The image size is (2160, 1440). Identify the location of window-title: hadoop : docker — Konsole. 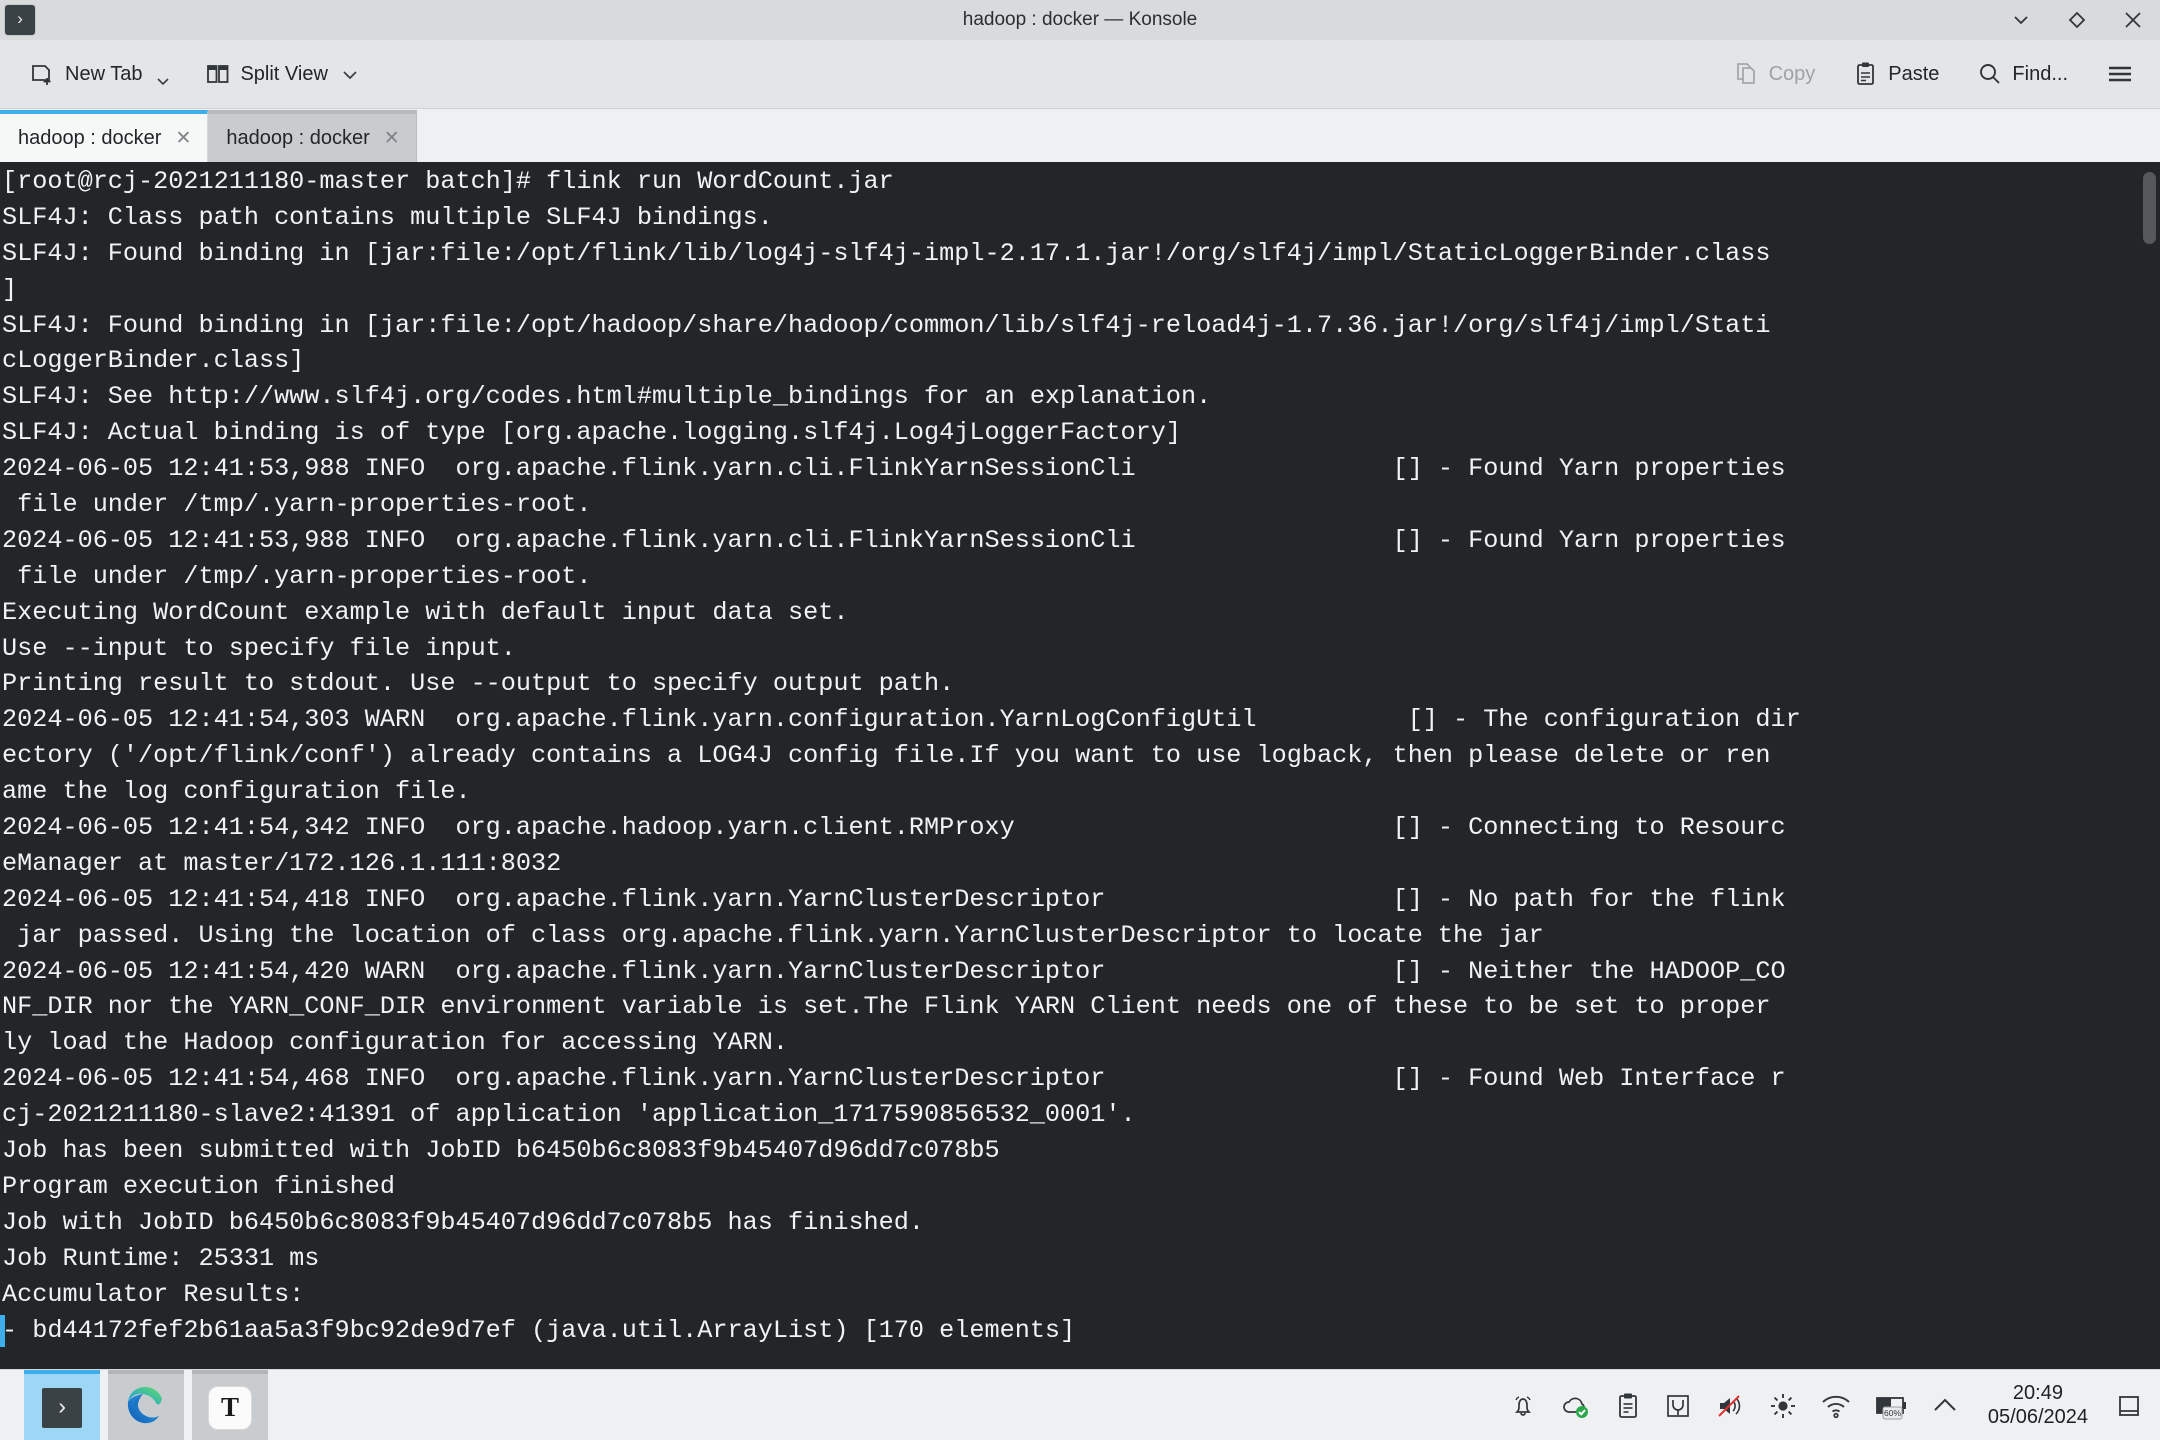
(1080, 19).